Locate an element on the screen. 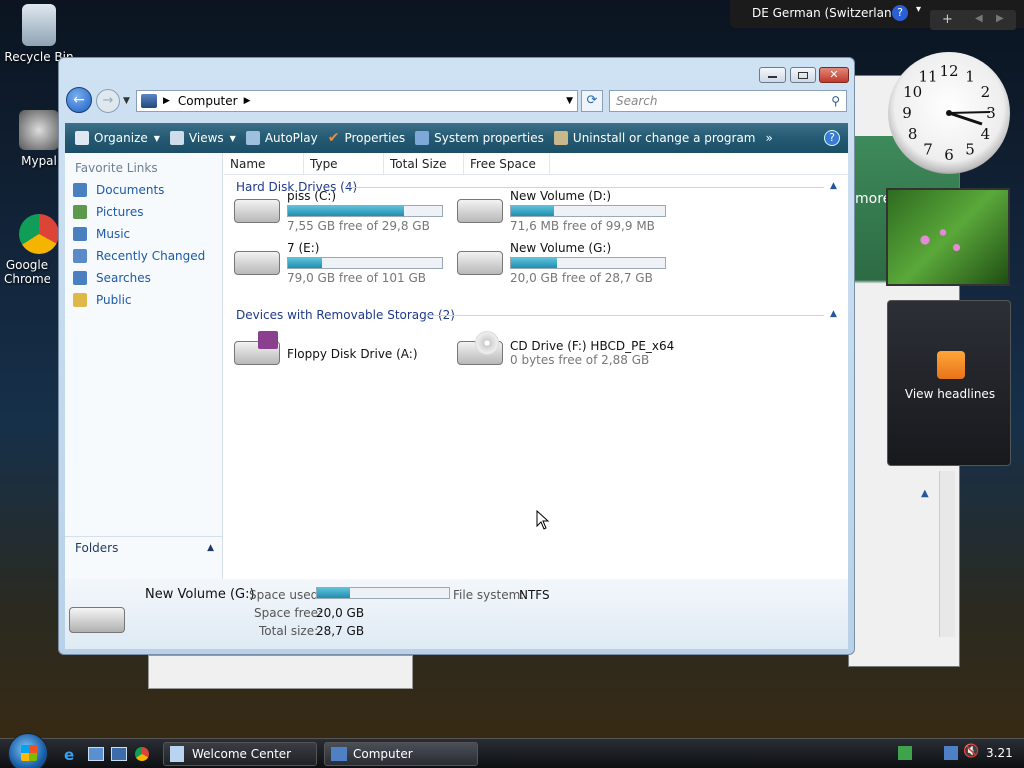  column-header-free-space: Free Space is located at coordinates (507, 163).